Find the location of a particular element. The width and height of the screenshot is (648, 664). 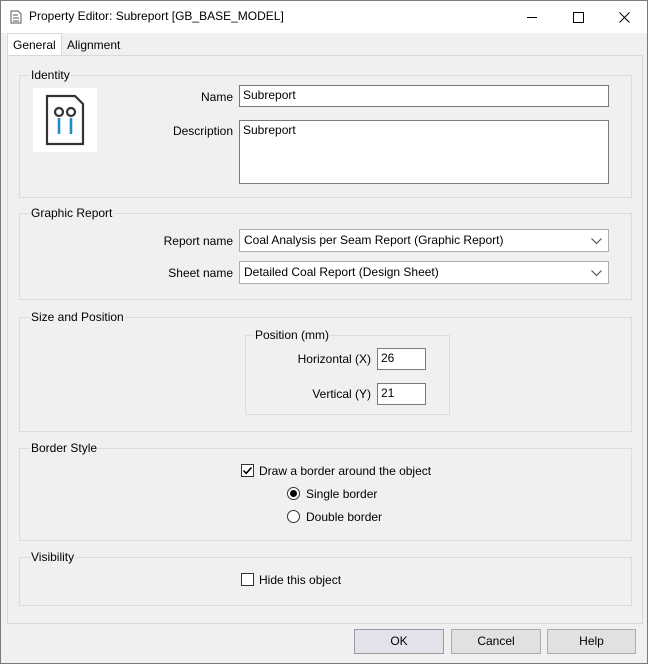

identity-legend: Identity is located at coordinates (50, 75).